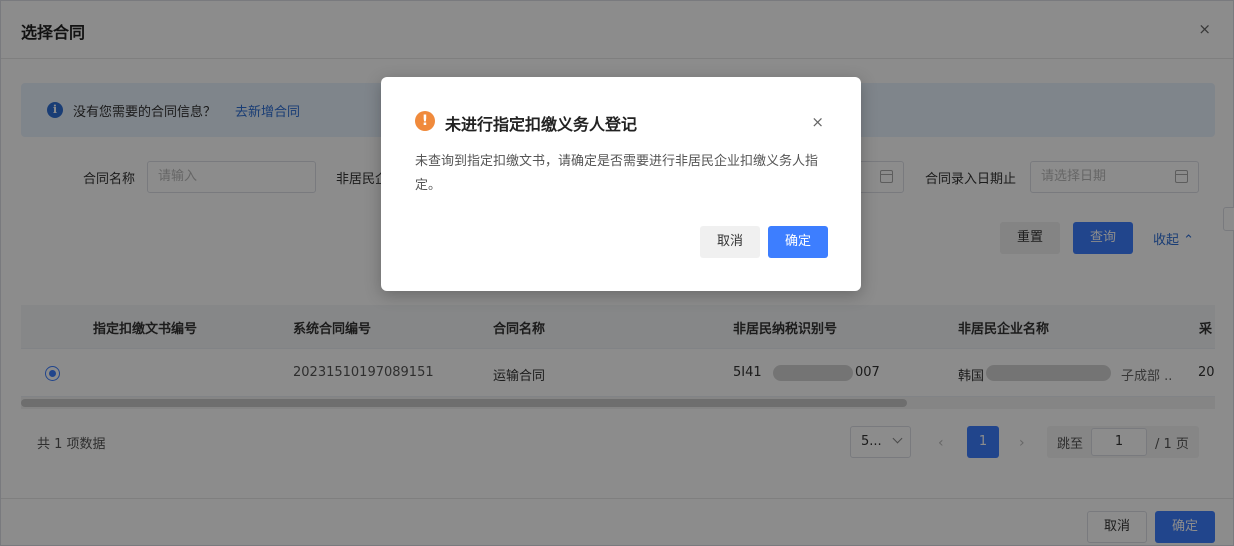 The width and height of the screenshot is (1234, 546). What do you see at coordinates (425, 121) in the screenshot?
I see `warning-icon: !` at bounding box center [425, 121].